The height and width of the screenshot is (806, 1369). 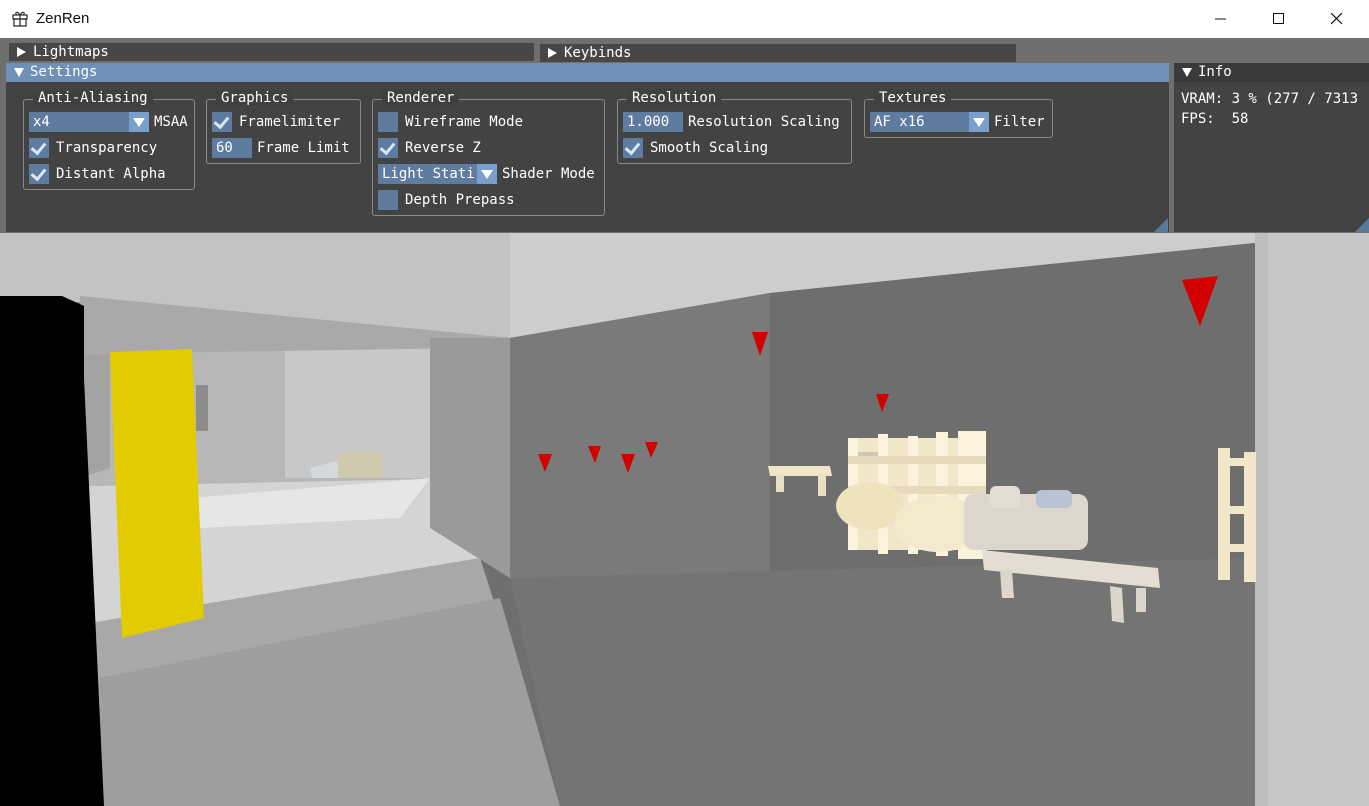 I want to click on framelimiter-label: Framelimiter, so click(x=290, y=122).